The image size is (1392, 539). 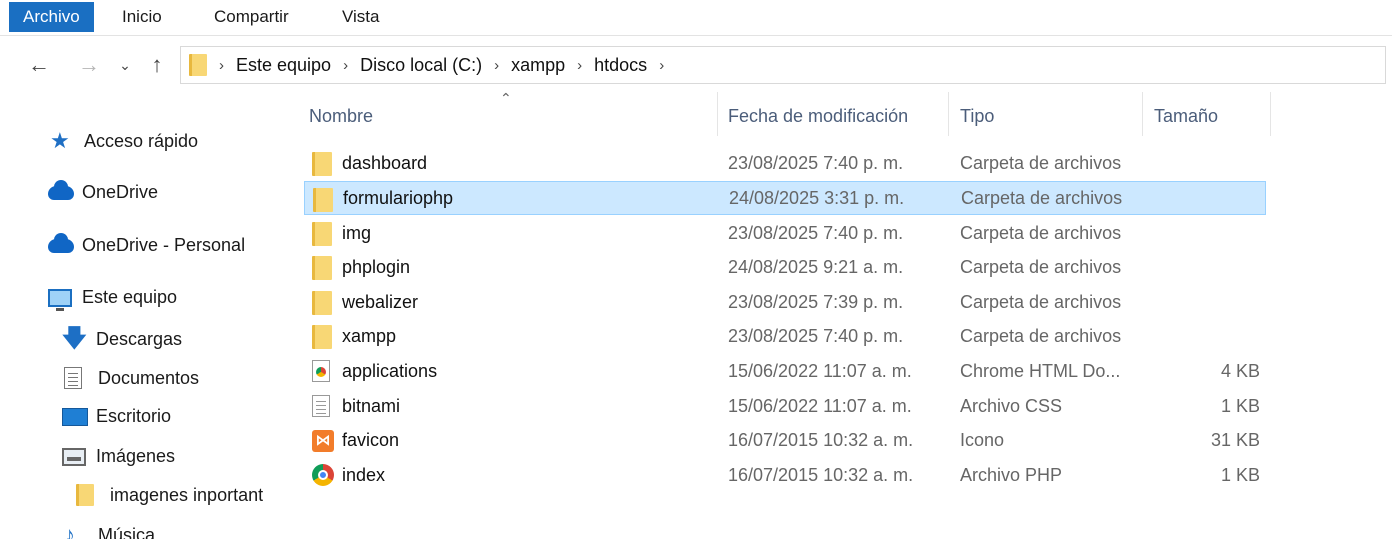 What do you see at coordinates (1235, 439) in the screenshot?
I see `file-size: 31 KB` at bounding box center [1235, 439].